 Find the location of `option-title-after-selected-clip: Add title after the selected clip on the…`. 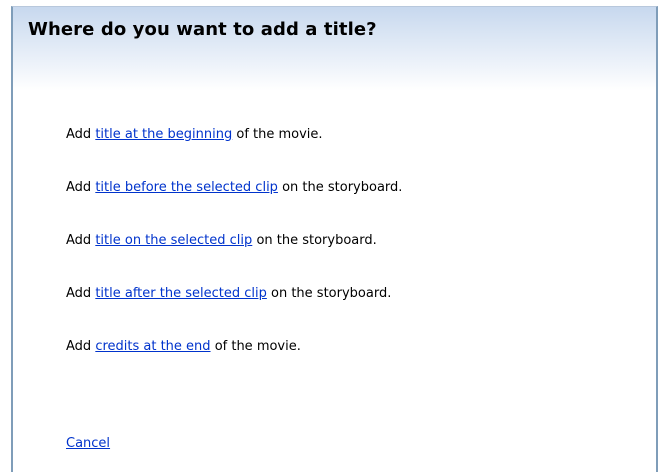

option-title-after-selected-clip: Add title after the selected clip on the… is located at coordinates (234, 293).